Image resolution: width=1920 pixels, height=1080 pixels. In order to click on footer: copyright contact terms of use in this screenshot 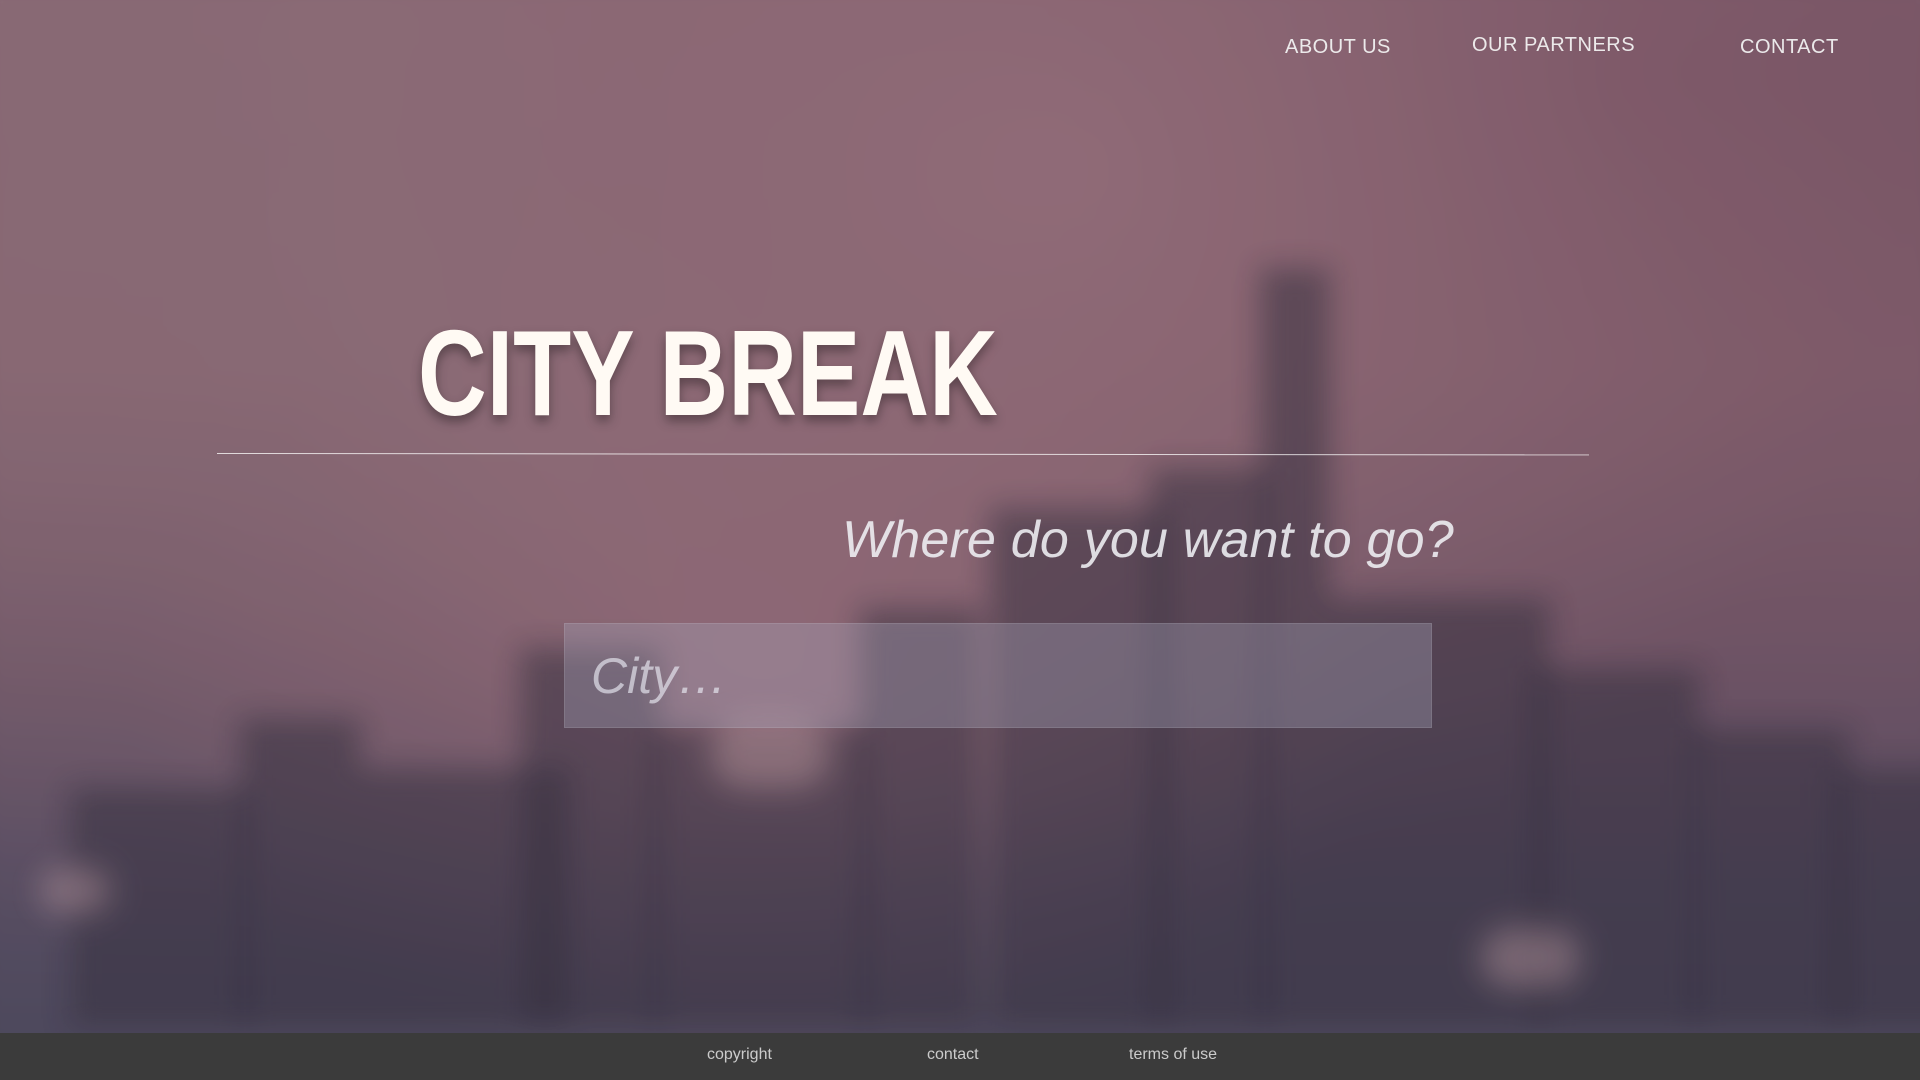, I will do `click(960, 1056)`.